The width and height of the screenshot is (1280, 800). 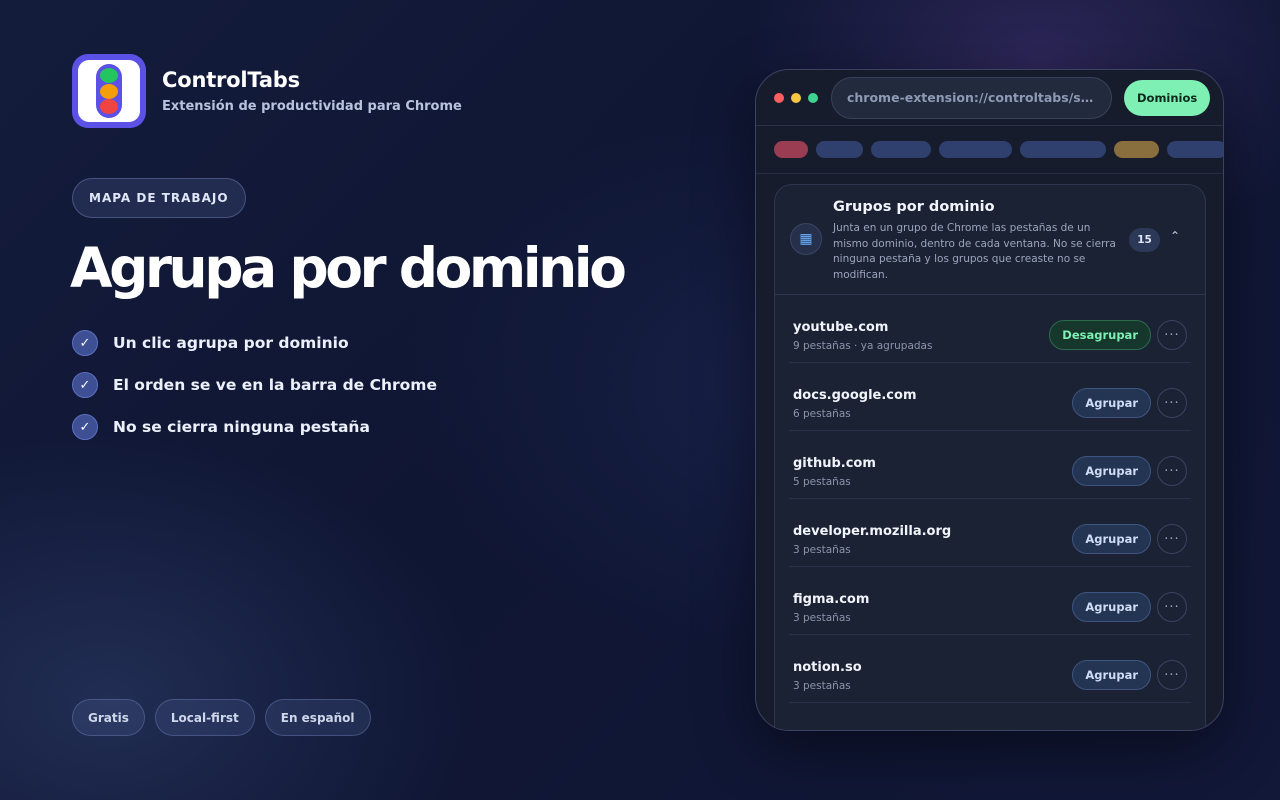 I want to click on row-domain: notion.so, so click(x=827, y=667).